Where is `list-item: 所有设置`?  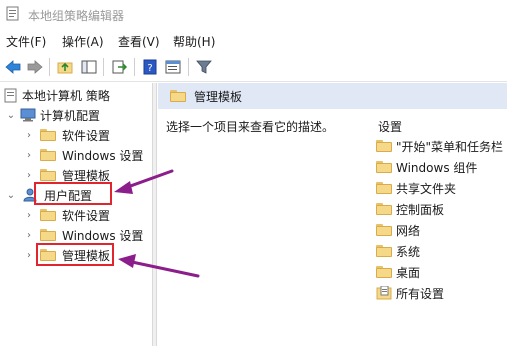 list-item: 所有设置 is located at coordinates (410, 293).